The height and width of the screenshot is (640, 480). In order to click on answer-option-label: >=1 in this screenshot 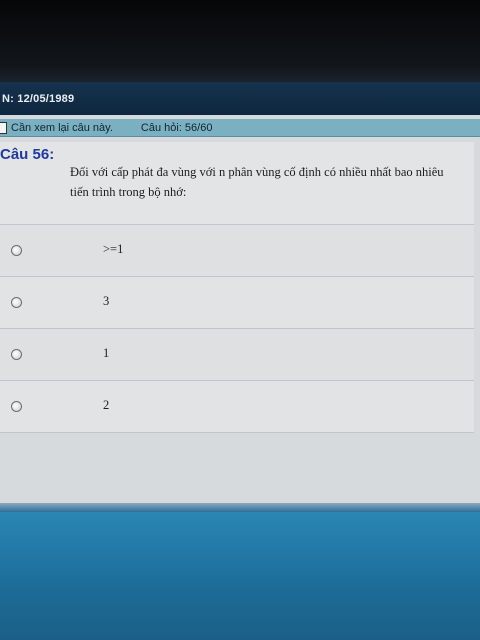, I will do `click(113, 249)`.